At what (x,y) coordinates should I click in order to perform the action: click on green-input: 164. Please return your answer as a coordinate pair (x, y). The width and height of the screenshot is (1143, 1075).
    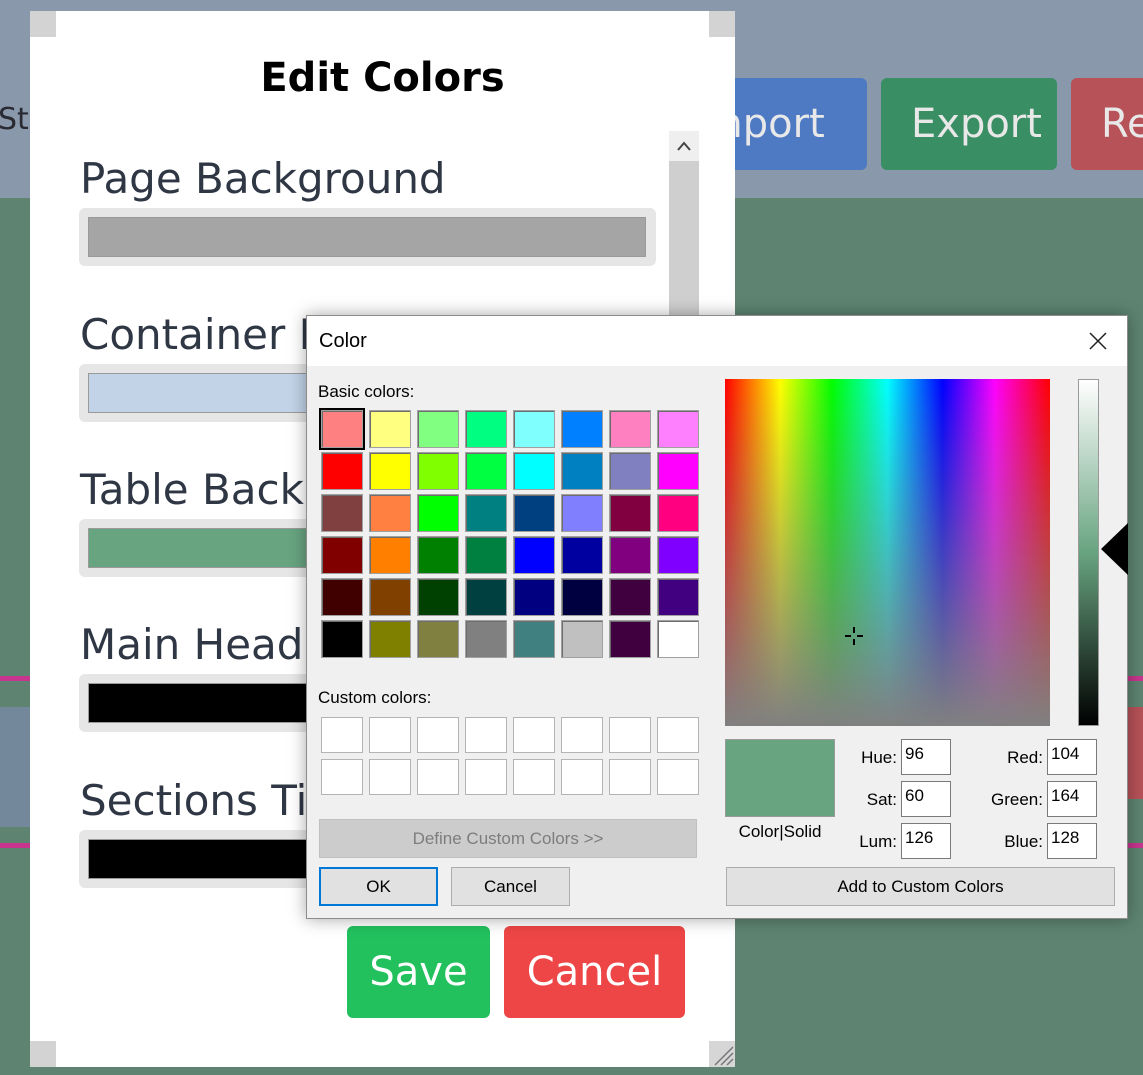
    Looking at the image, I should click on (1072, 799).